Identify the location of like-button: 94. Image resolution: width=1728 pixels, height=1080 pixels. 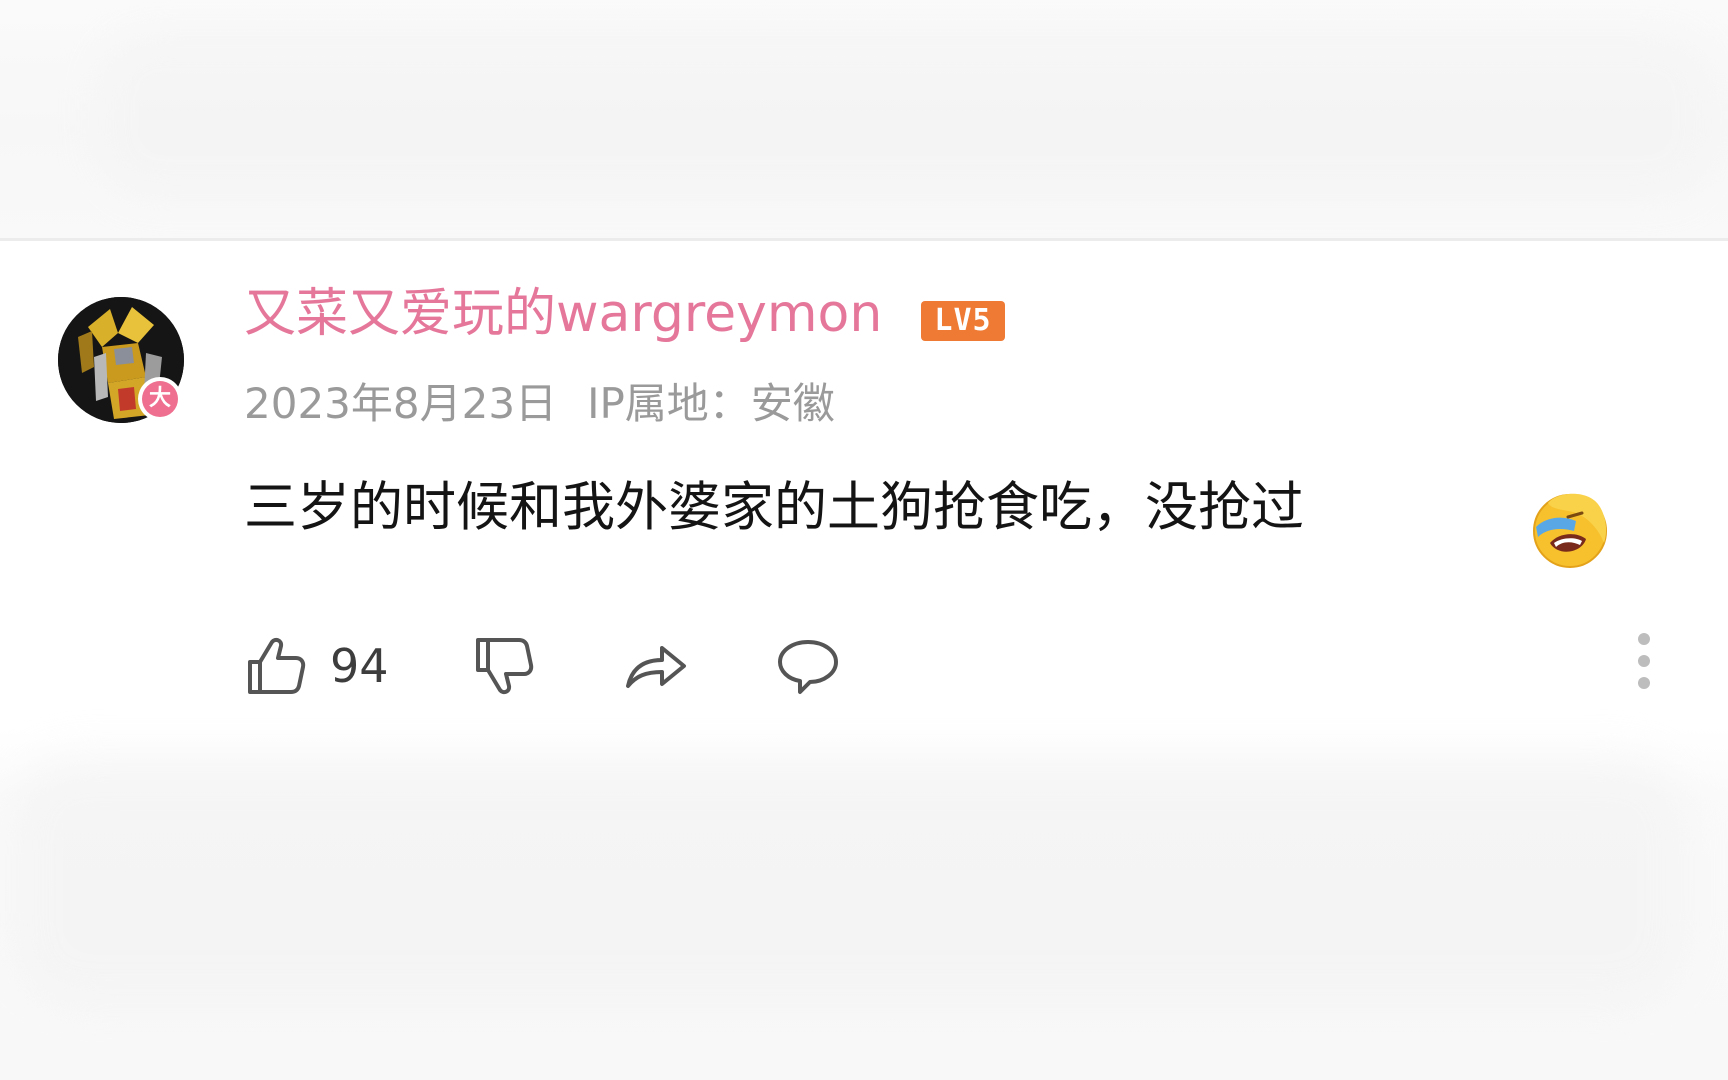
(316, 666).